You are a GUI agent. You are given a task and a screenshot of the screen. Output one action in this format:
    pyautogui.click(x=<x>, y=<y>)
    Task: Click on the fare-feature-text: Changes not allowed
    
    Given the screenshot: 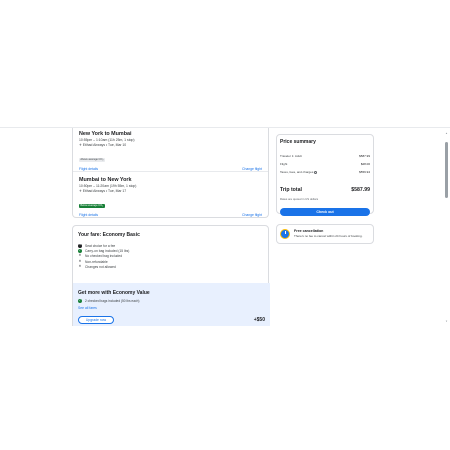 What is the action you would take?
    pyautogui.click(x=100, y=266)
    